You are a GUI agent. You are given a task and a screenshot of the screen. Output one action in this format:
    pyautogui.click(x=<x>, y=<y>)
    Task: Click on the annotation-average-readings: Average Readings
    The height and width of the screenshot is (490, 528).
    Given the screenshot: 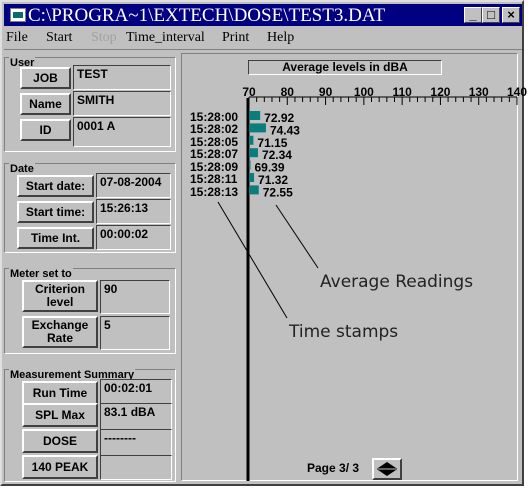 What is the action you would take?
    pyautogui.click(x=397, y=282)
    